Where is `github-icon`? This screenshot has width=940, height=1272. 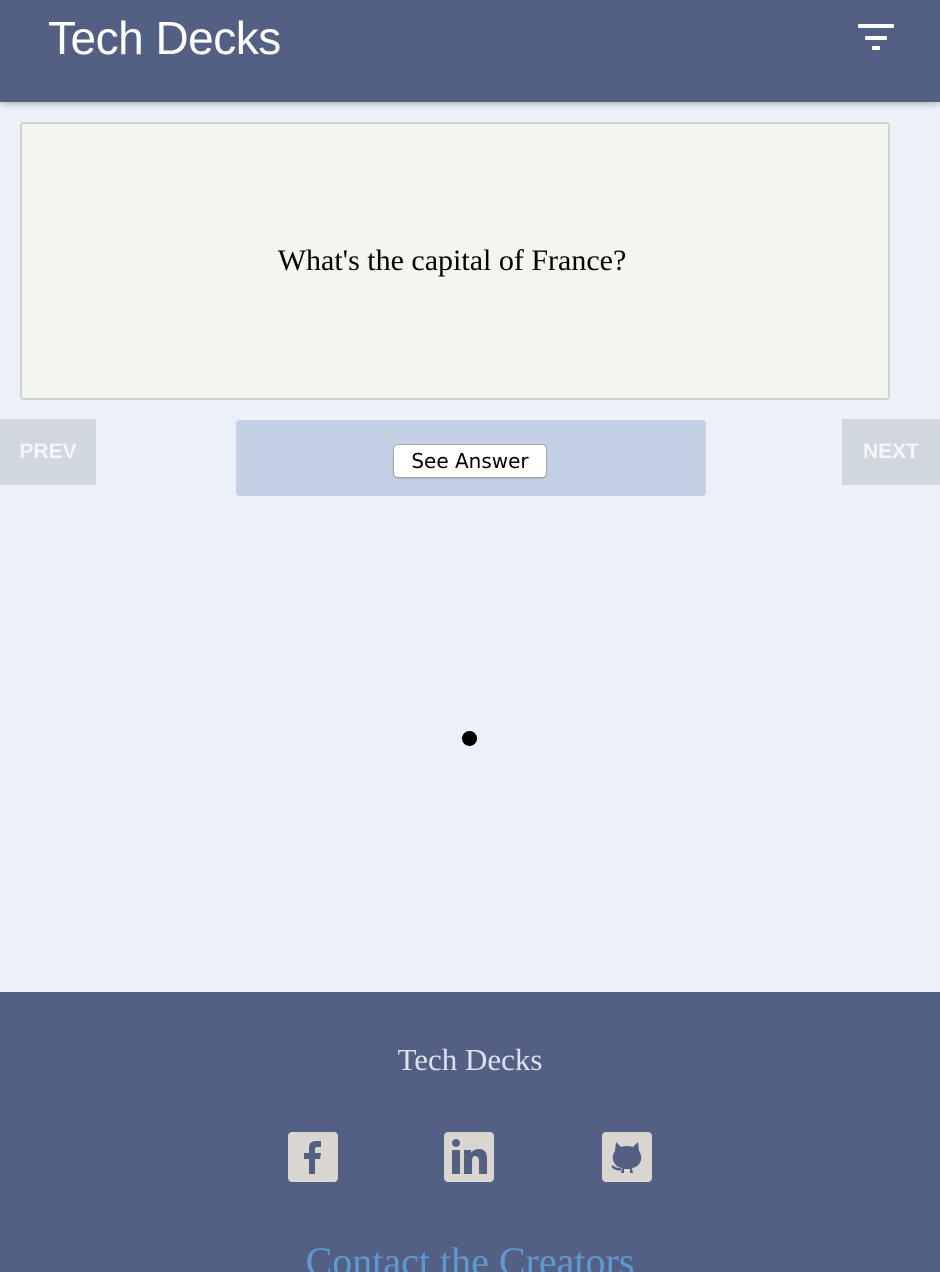
github-icon is located at coordinates (627, 1157).